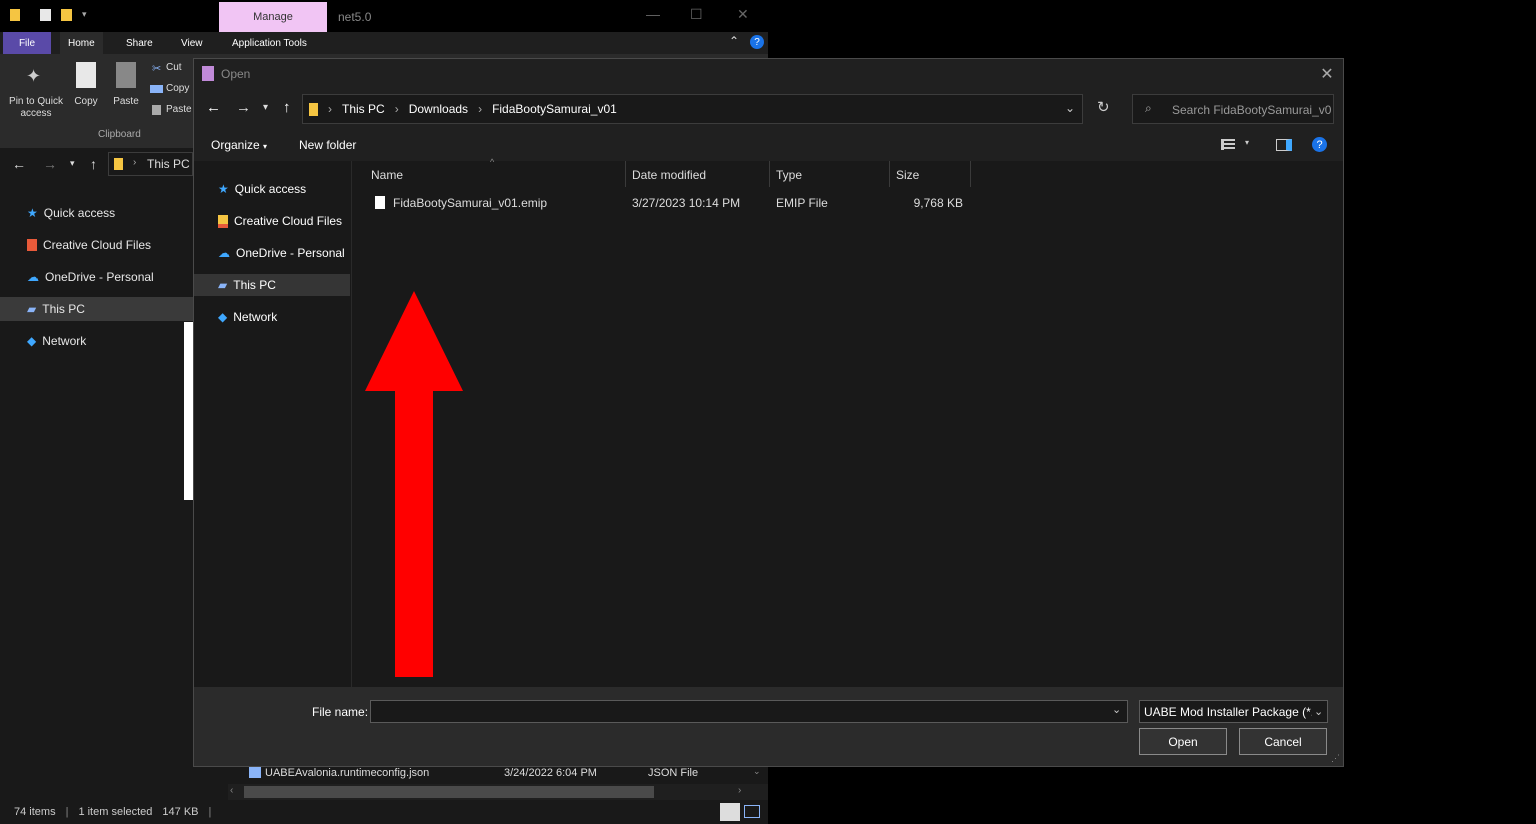 This screenshot has height=824, width=1536. I want to click on cloud-icon: ☁, so click(33, 277).